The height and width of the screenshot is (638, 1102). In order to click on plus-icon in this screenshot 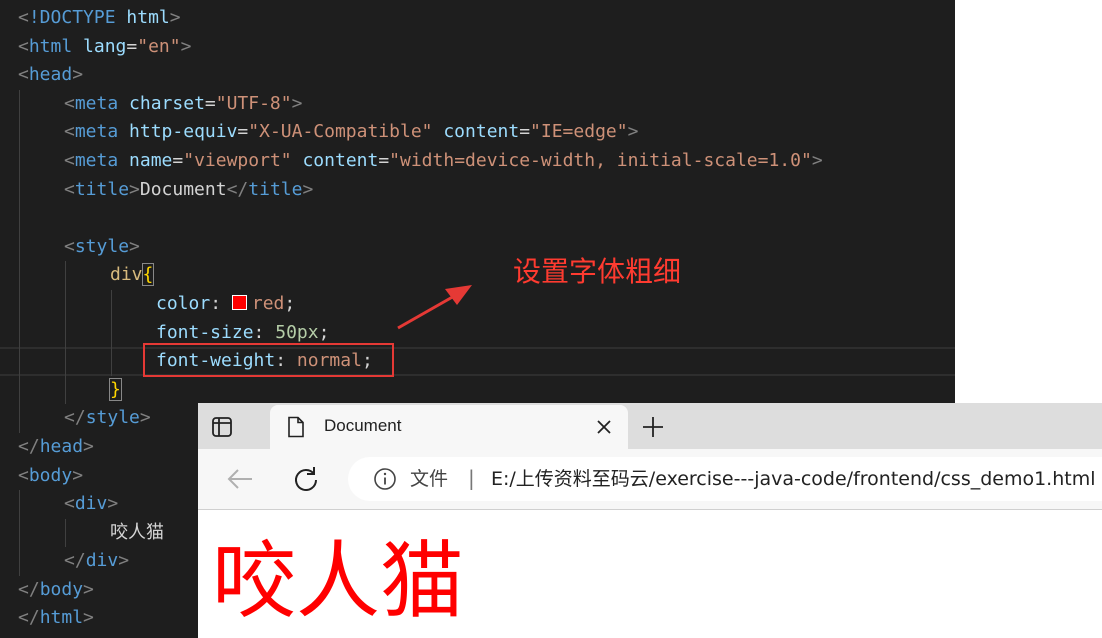, I will do `click(653, 427)`.